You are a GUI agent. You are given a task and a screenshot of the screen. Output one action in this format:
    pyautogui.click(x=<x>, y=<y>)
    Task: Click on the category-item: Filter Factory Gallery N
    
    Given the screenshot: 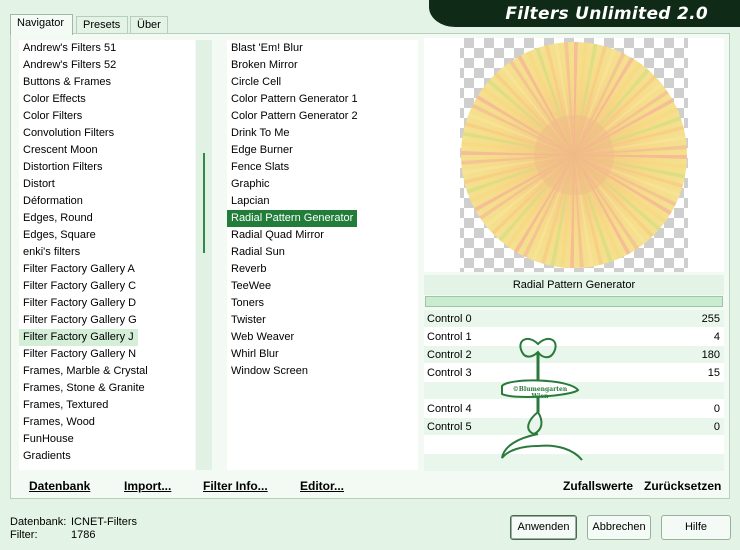 What is the action you would take?
    pyautogui.click(x=107, y=354)
    